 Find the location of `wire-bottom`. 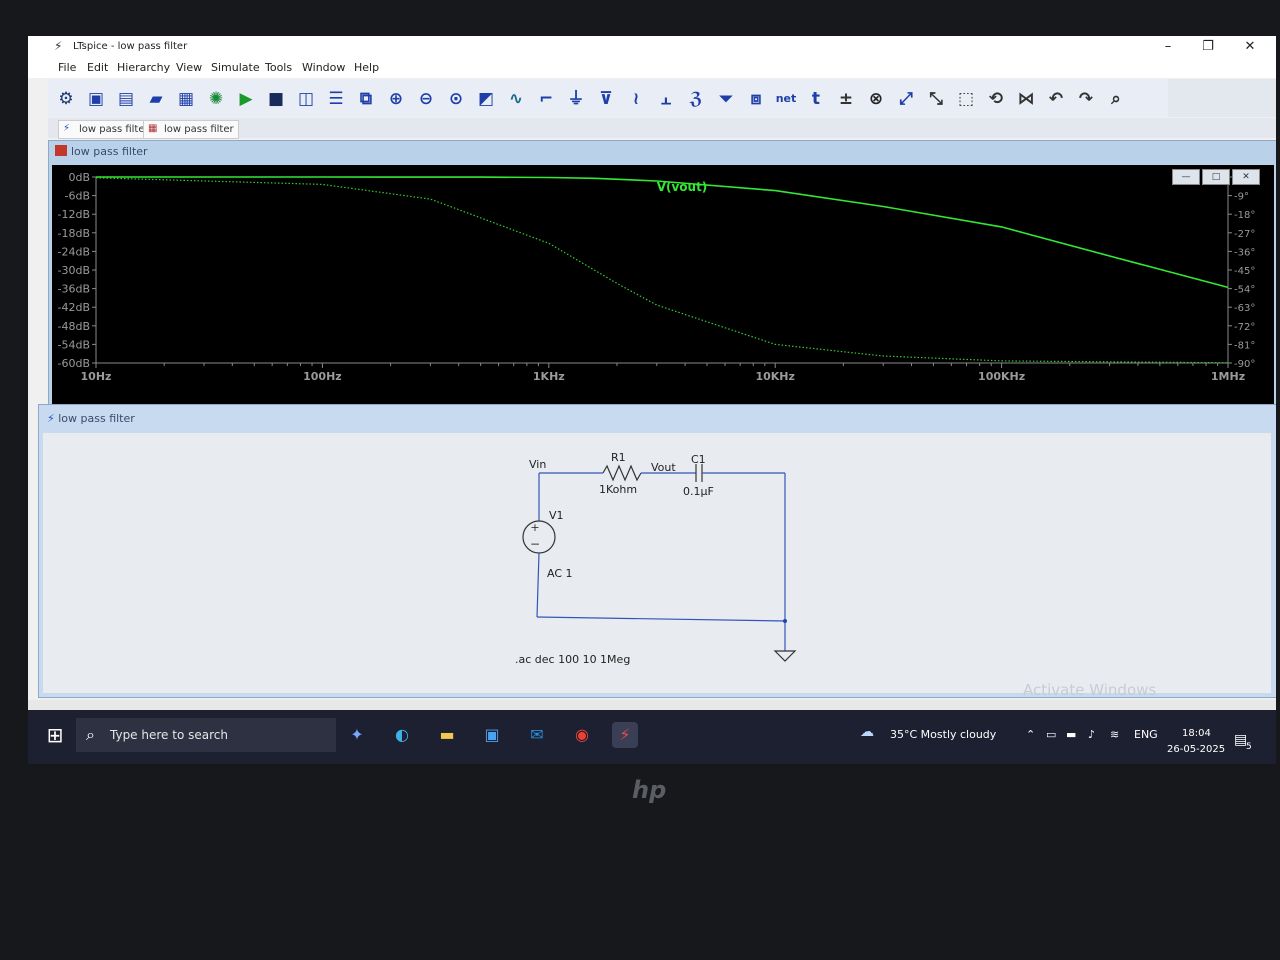

wire-bottom is located at coordinates (661, 619).